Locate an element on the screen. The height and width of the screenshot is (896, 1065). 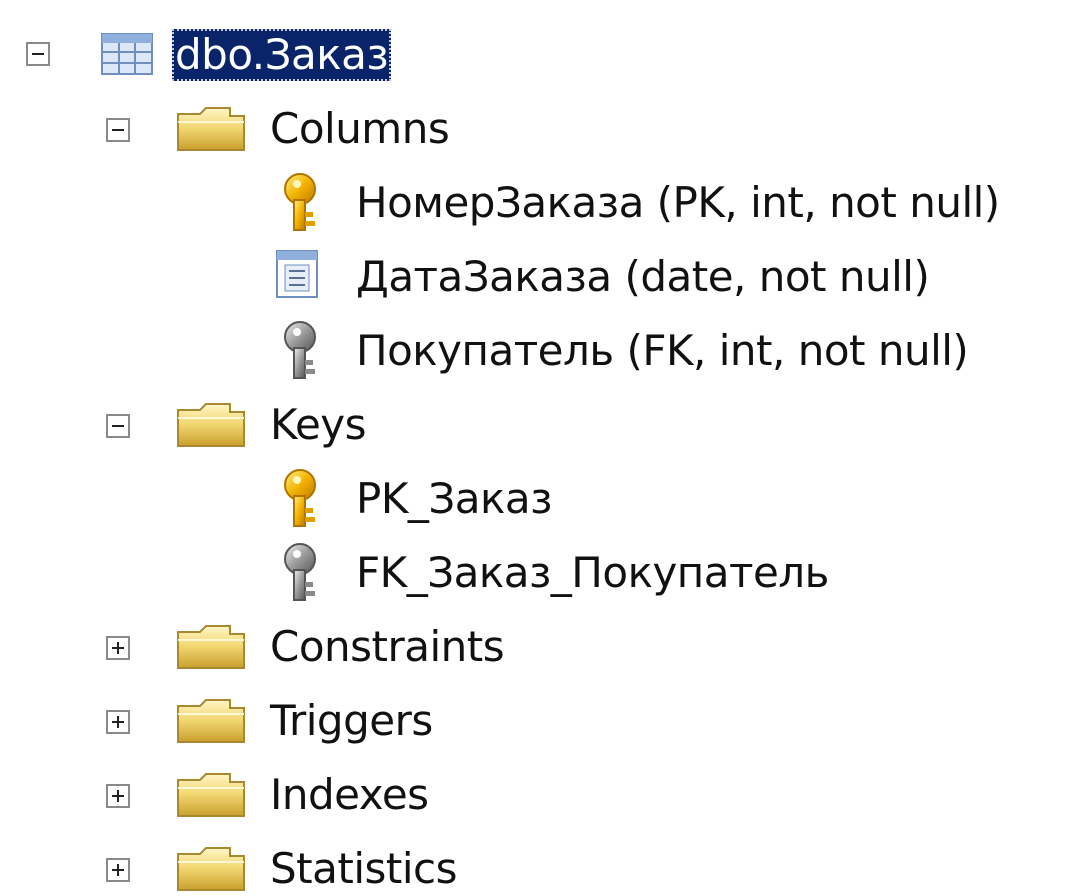
key-item: PK_Заказ is located at coordinates (310, 499).